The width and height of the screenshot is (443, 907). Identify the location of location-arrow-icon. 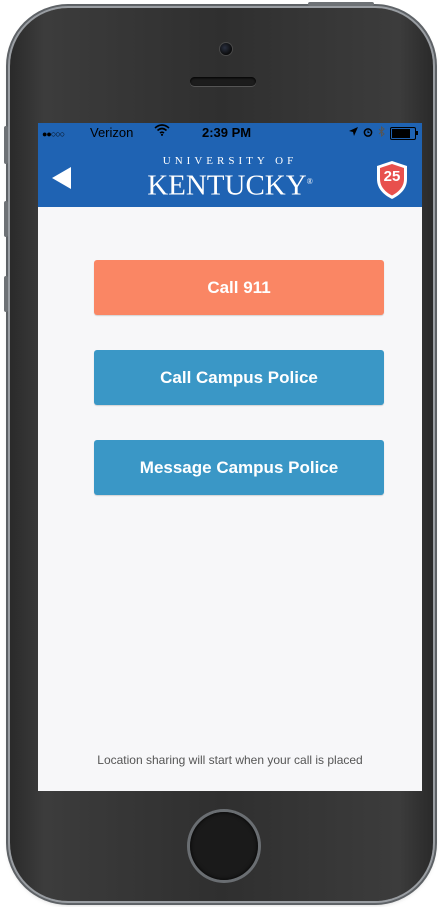
(353, 133).